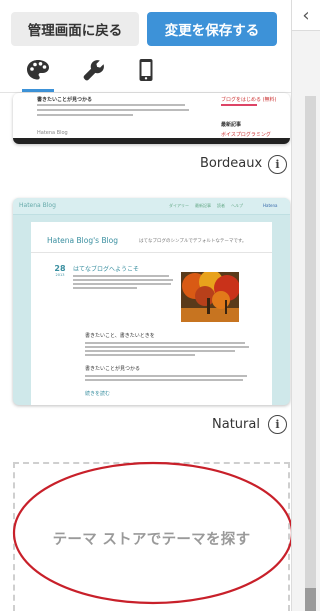 The image size is (320, 611). What do you see at coordinates (151, 252) in the screenshot?
I see `preview-divider` at bounding box center [151, 252].